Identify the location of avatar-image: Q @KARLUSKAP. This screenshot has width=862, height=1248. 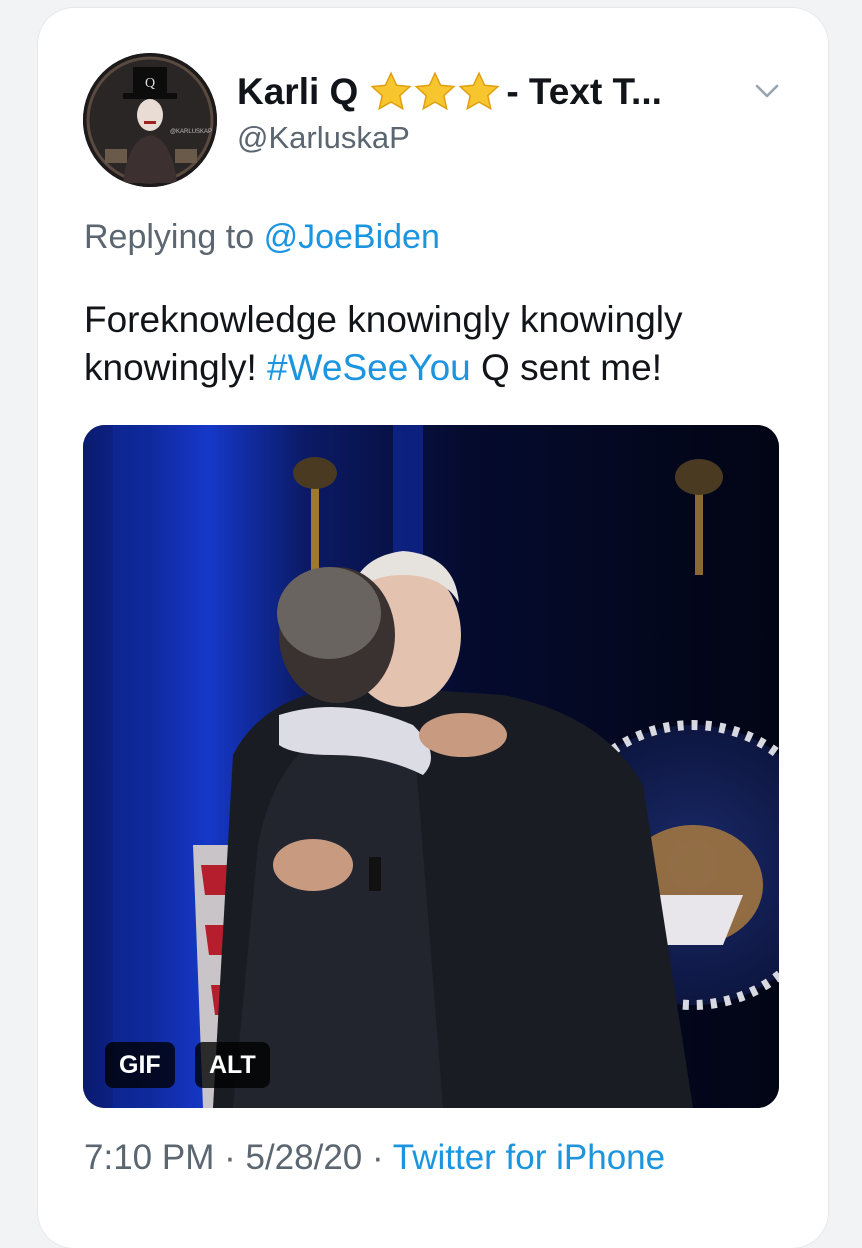
(150, 120).